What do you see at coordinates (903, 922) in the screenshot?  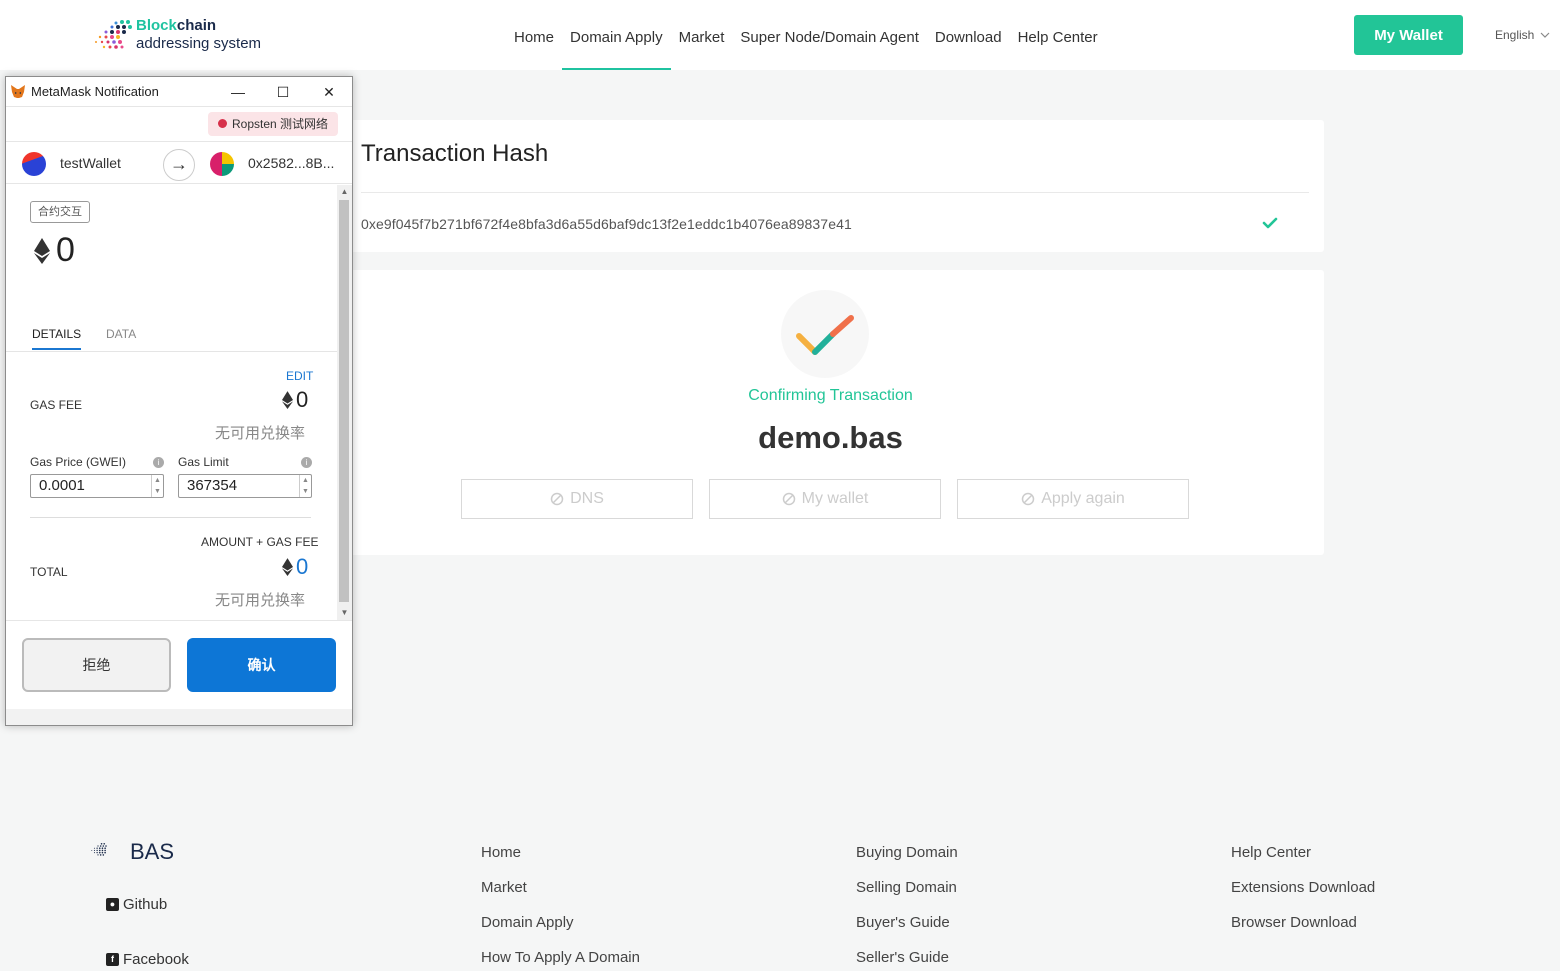 I see `footer-link-buyers-guide: Buyer's Guide` at bounding box center [903, 922].